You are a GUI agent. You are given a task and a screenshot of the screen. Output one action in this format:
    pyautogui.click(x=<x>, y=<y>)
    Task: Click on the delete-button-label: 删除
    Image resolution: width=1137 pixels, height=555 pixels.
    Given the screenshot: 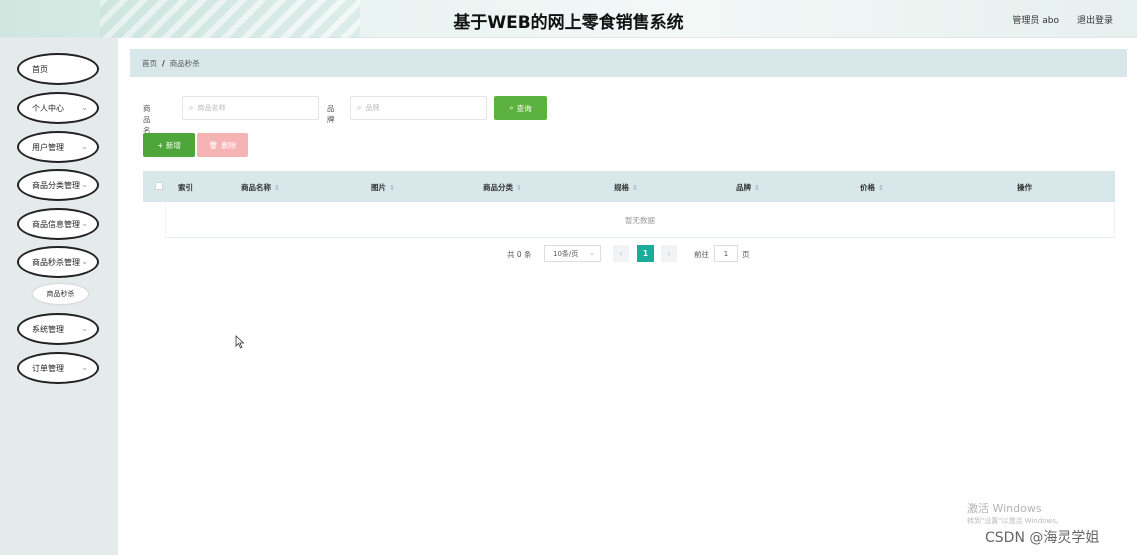 What is the action you would take?
    pyautogui.click(x=229, y=145)
    